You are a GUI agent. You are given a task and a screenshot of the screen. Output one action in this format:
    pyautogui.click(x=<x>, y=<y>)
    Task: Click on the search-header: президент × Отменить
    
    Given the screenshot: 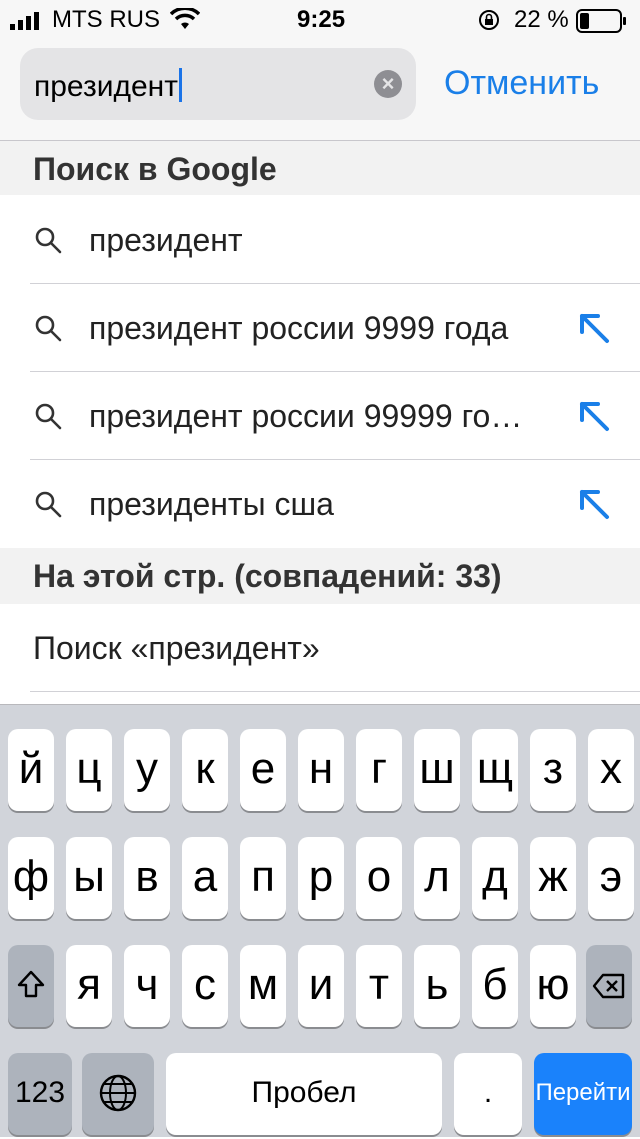 What is the action you would take?
    pyautogui.click(x=320, y=90)
    